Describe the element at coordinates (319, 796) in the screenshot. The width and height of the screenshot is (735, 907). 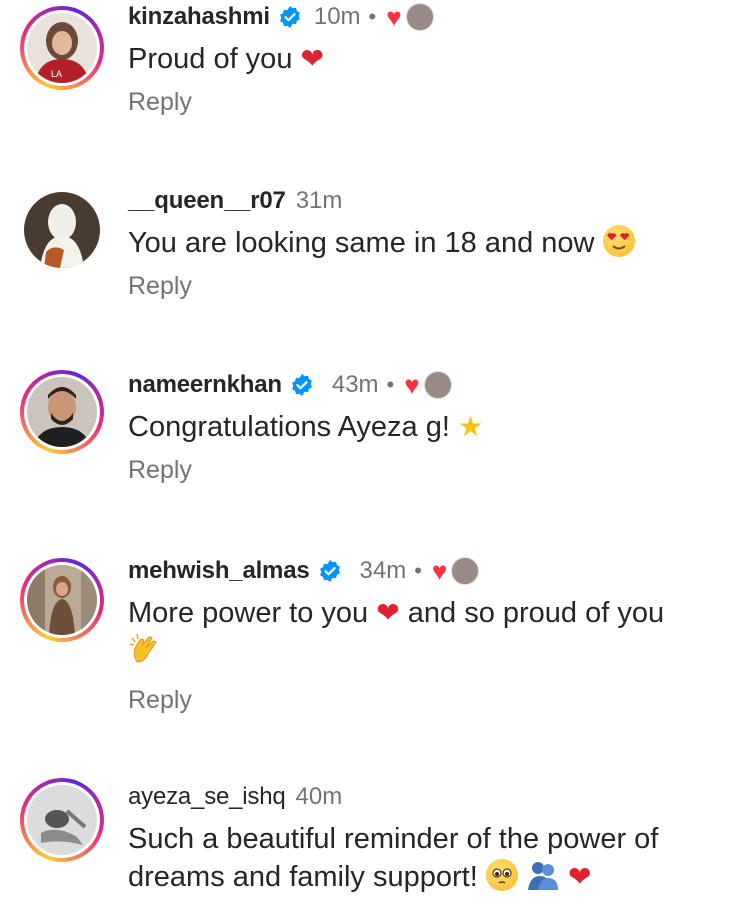
I see `timestamp: 40m` at that location.